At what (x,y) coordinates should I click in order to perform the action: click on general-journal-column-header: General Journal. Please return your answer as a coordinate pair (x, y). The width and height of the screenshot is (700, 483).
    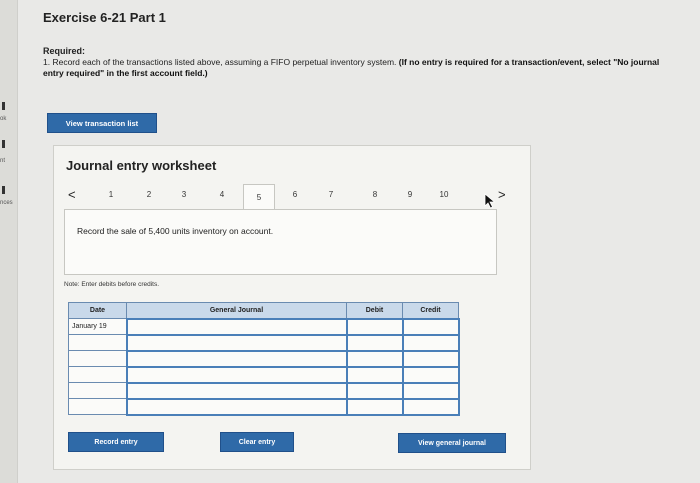
    Looking at the image, I should click on (236, 310).